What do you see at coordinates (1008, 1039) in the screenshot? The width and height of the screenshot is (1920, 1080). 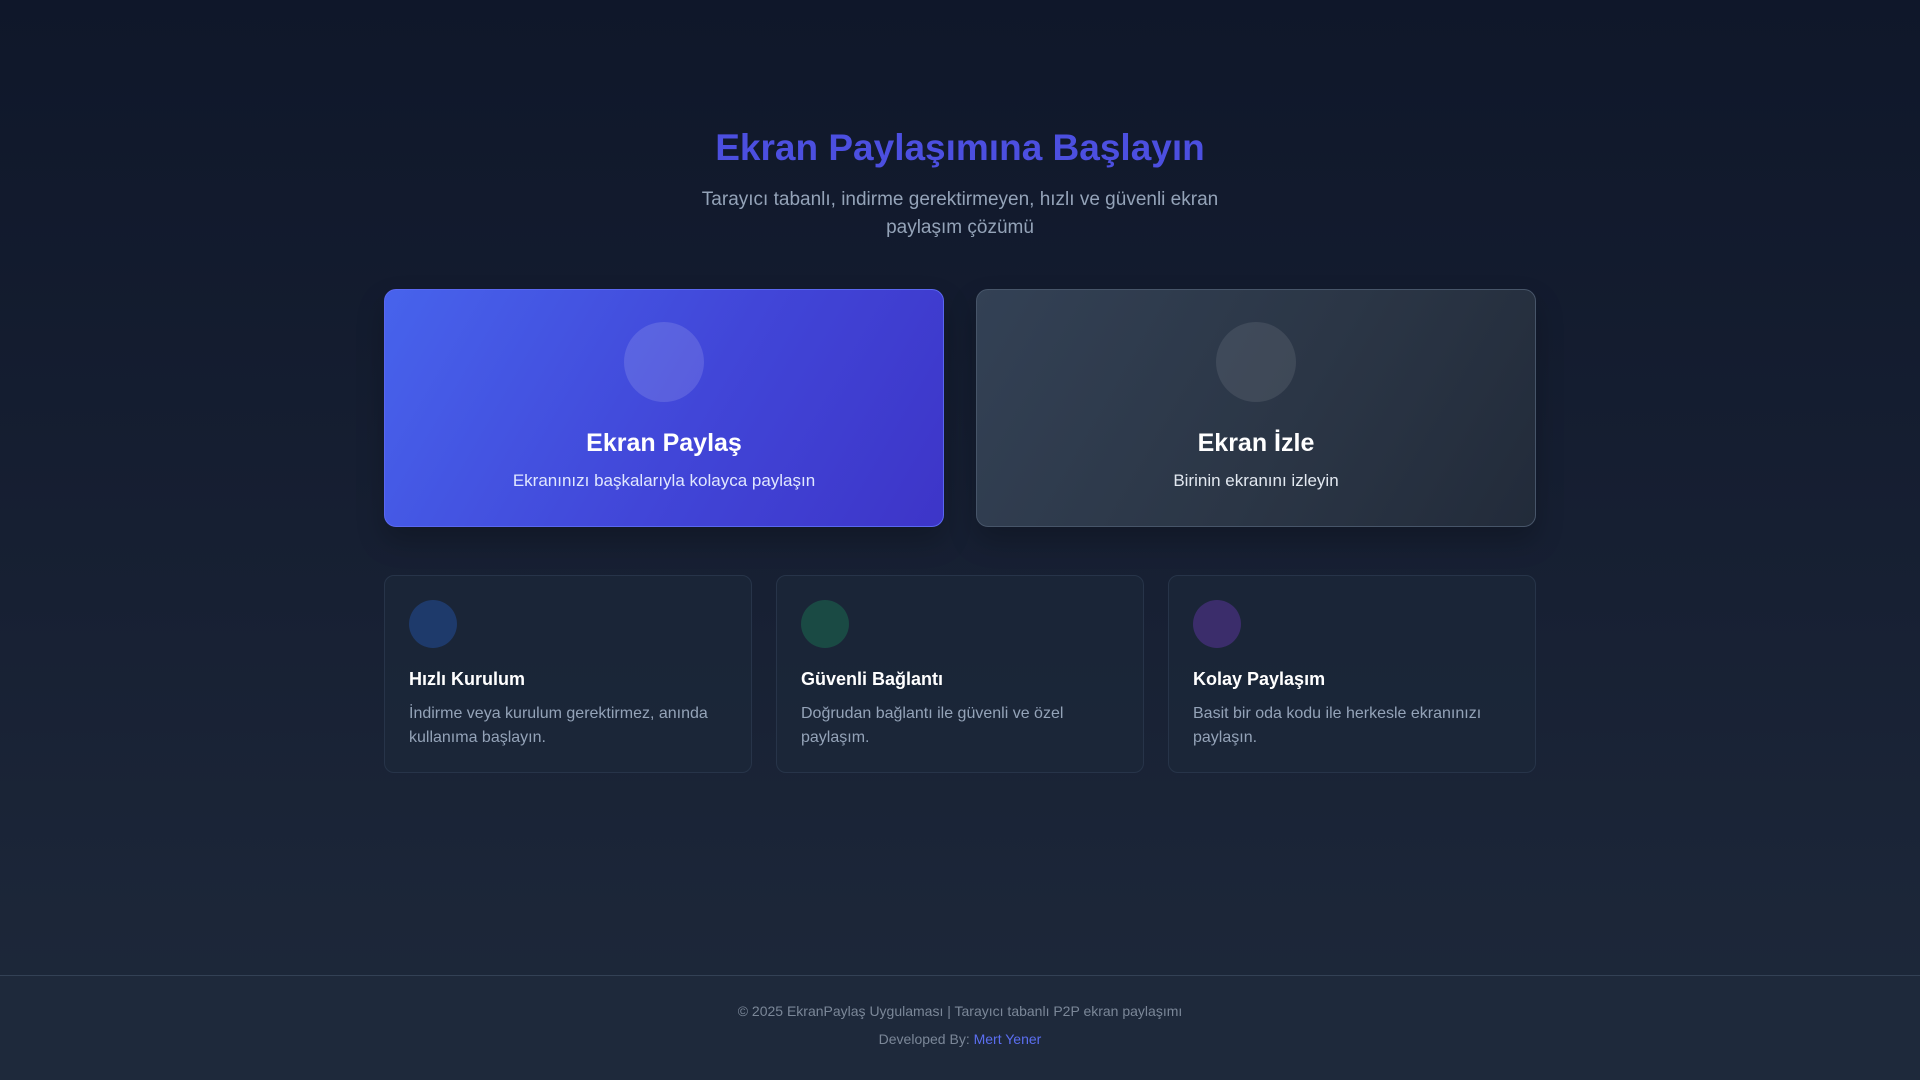 I see `developer-link: Mert Yener` at bounding box center [1008, 1039].